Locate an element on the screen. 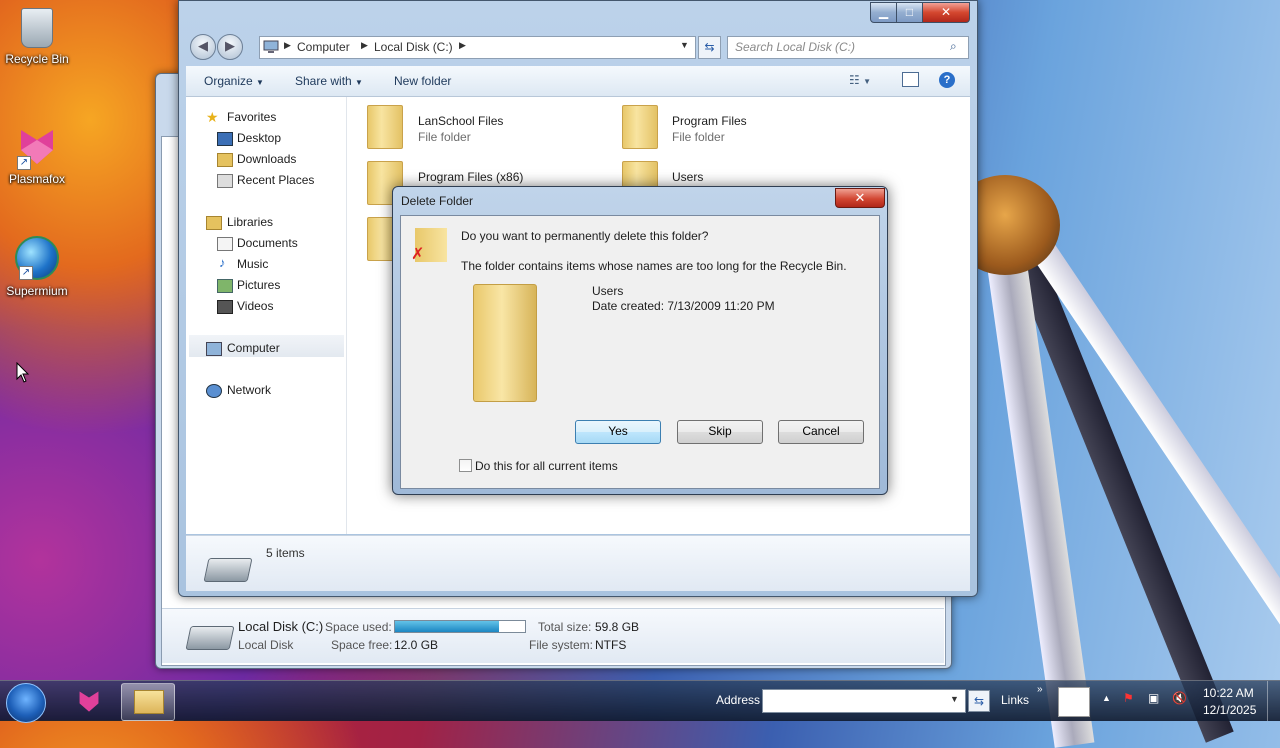 Image resolution: width=1280 pixels, height=748 pixels. all-items-checkbox-label: Do this for all current items is located at coordinates (546, 466).